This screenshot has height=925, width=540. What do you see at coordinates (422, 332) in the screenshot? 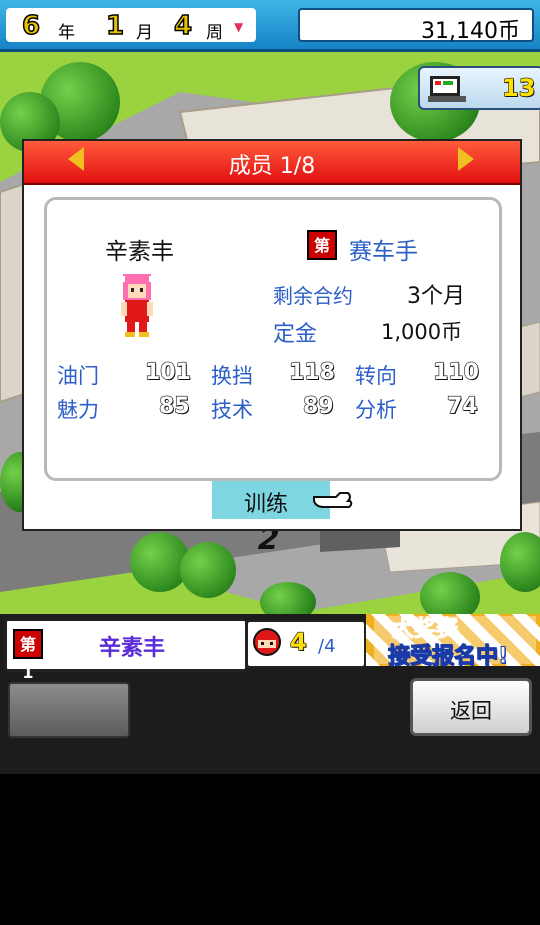
I see `deposit-value: 1,000币` at bounding box center [422, 332].